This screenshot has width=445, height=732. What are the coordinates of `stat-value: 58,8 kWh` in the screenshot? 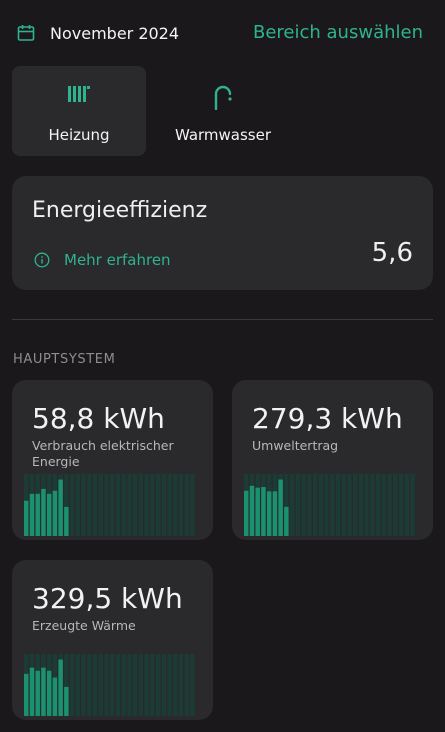 It's located at (98, 418).